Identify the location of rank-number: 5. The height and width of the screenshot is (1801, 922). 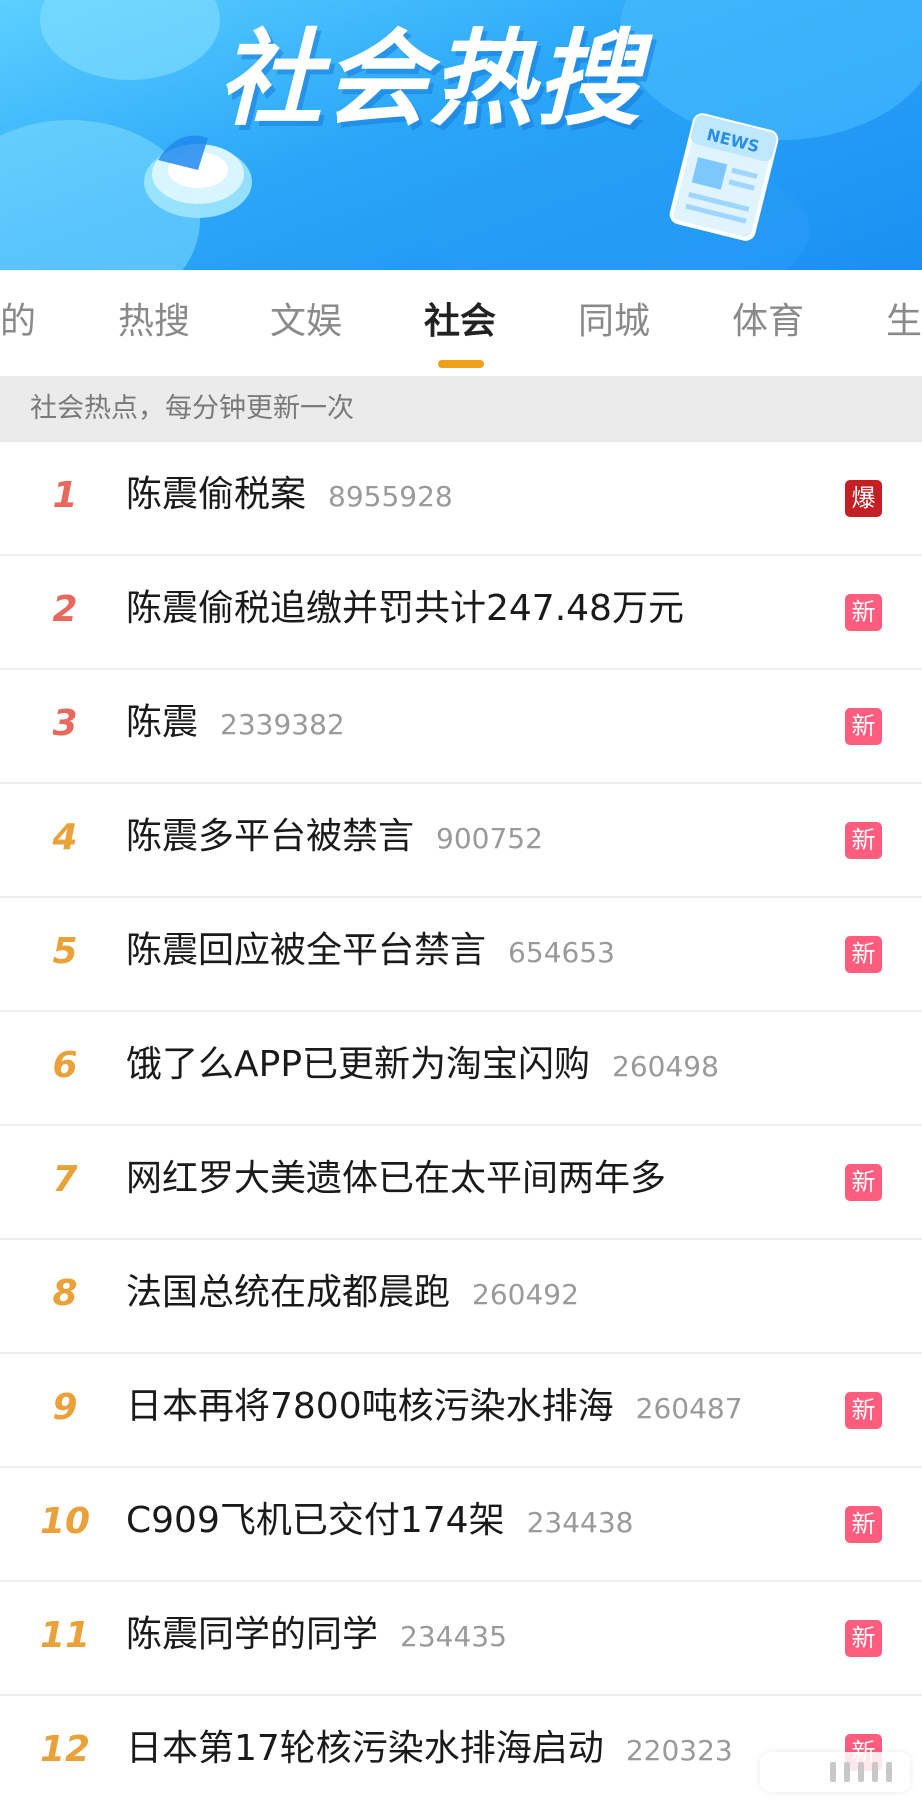
(65, 951).